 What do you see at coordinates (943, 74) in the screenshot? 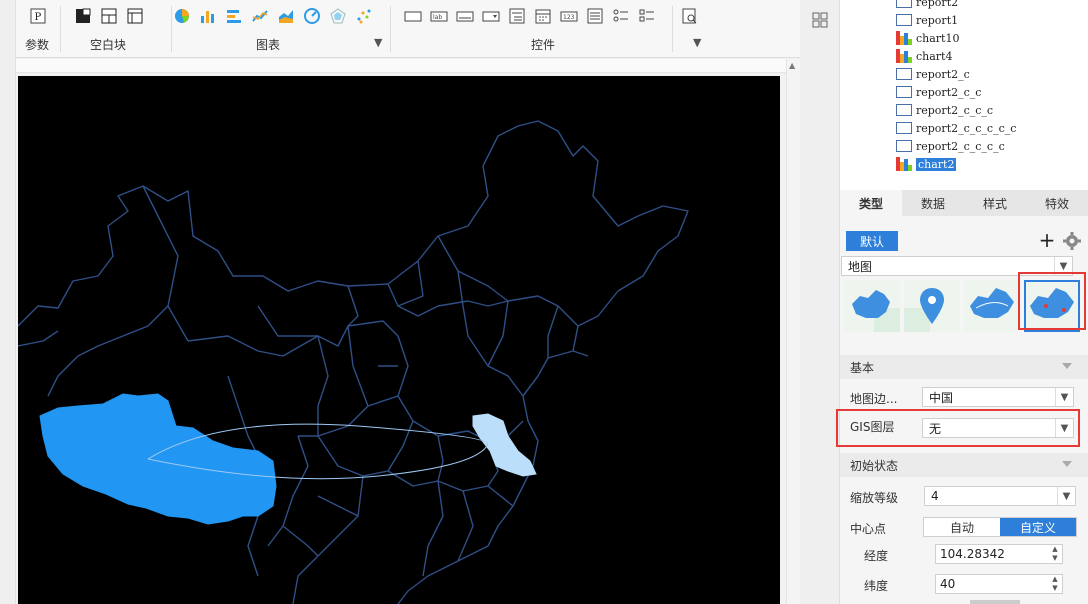
I see `tree-item-label: report2_c` at bounding box center [943, 74].